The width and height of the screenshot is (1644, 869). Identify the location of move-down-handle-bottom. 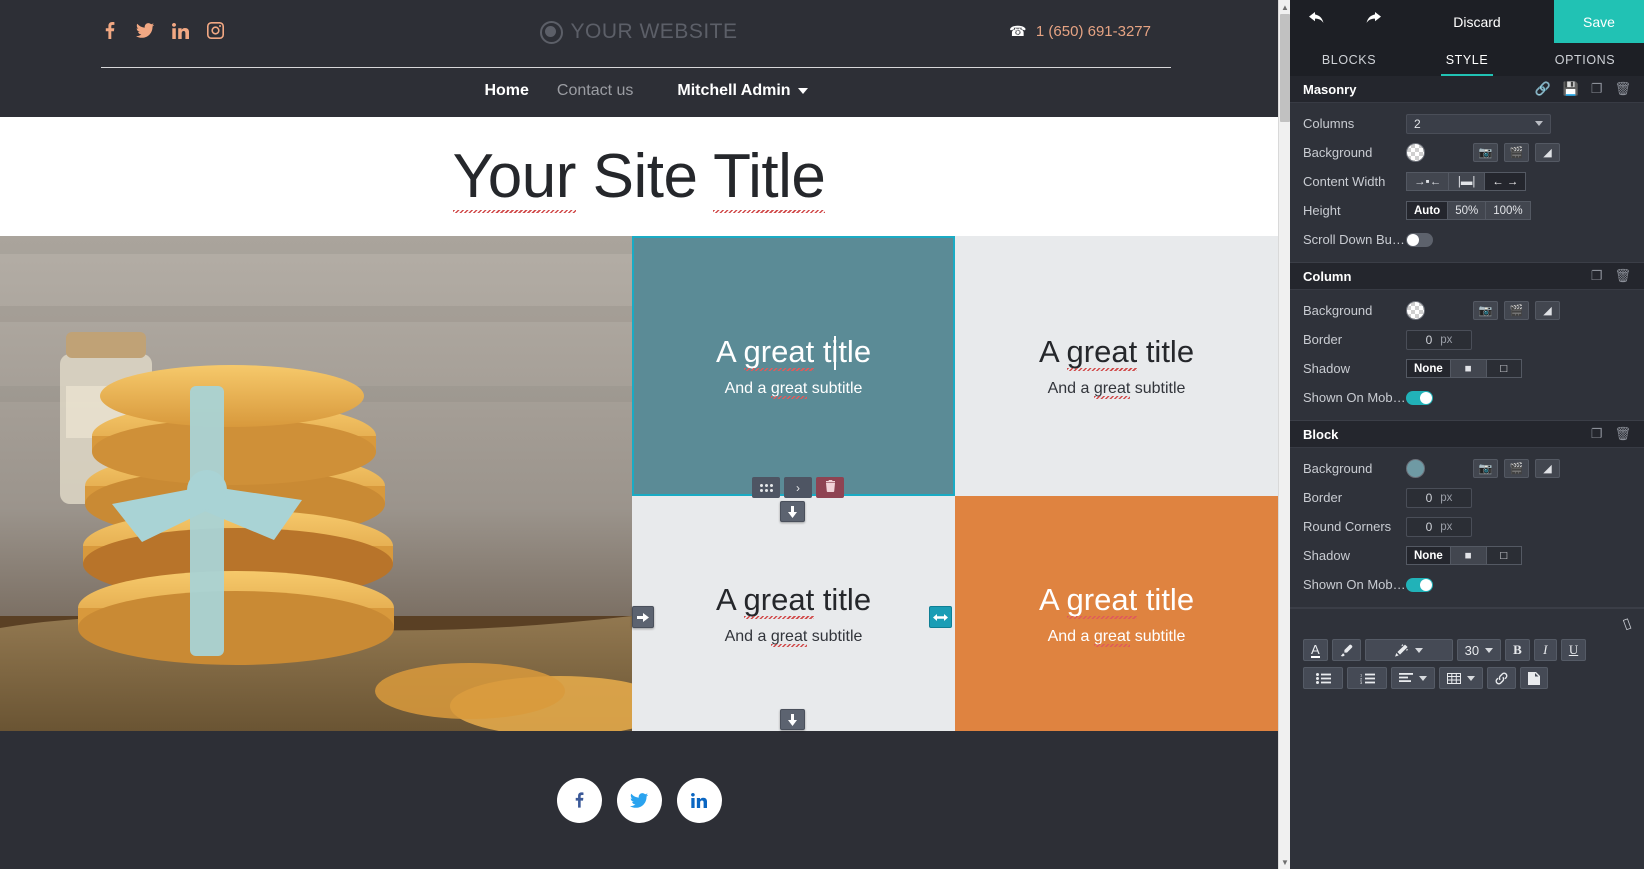
(792, 719).